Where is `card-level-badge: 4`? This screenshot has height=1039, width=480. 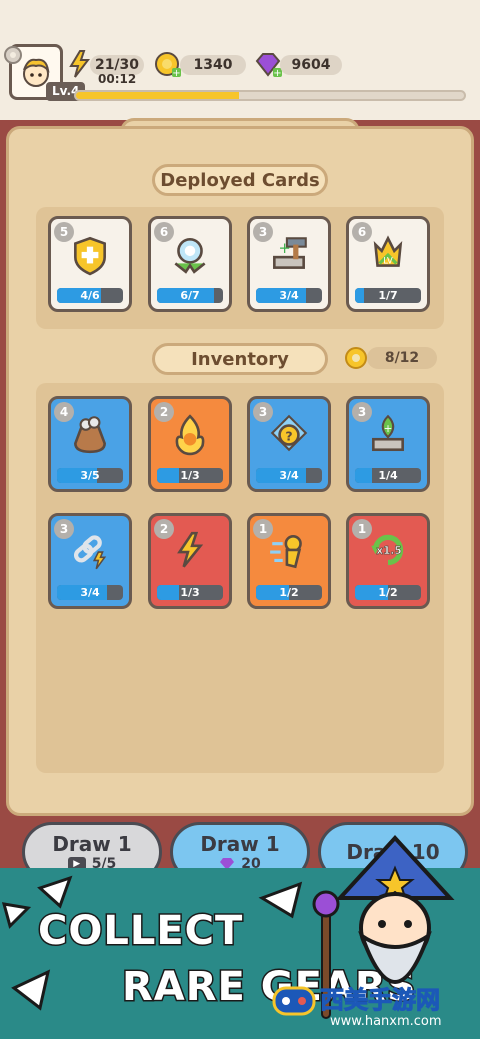
card-level-badge: 4 is located at coordinates (64, 412).